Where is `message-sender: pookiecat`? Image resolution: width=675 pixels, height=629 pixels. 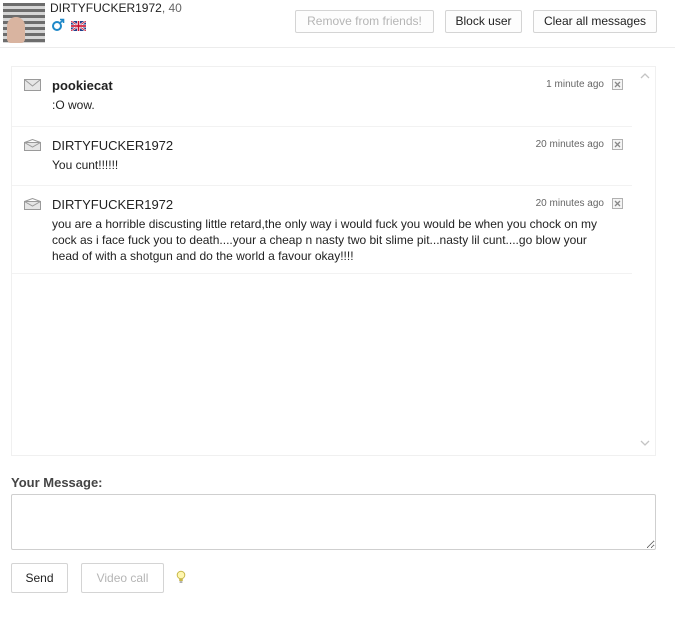 message-sender: pookiecat is located at coordinates (82, 85).